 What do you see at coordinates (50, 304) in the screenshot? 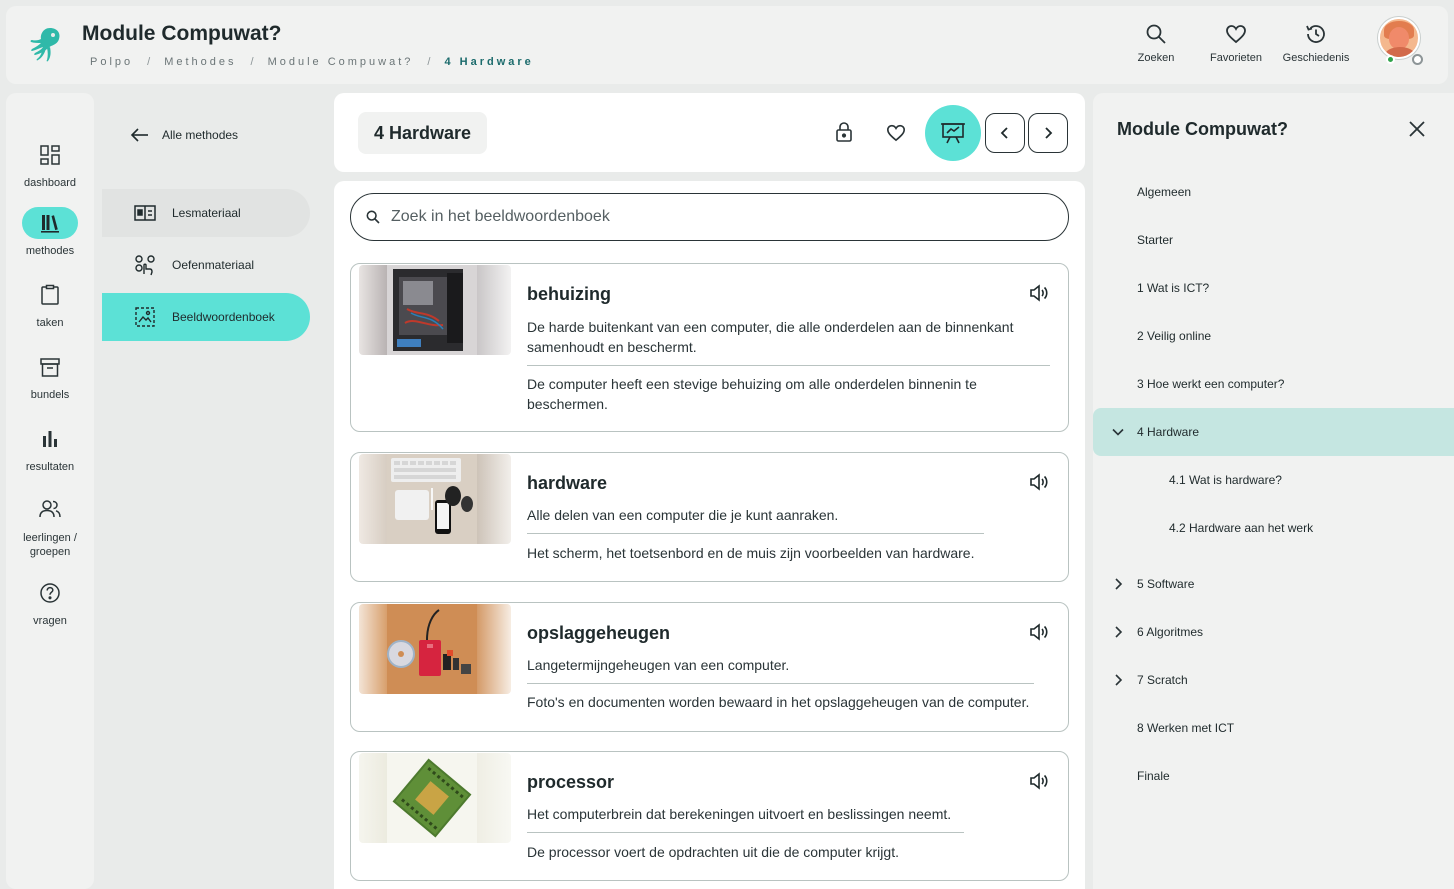
I see `nav-item-taken: taken` at bounding box center [50, 304].